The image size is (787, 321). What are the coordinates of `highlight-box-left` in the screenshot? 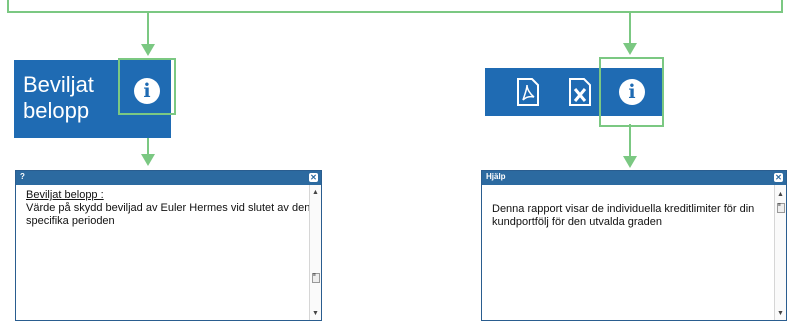 It's located at (147, 86).